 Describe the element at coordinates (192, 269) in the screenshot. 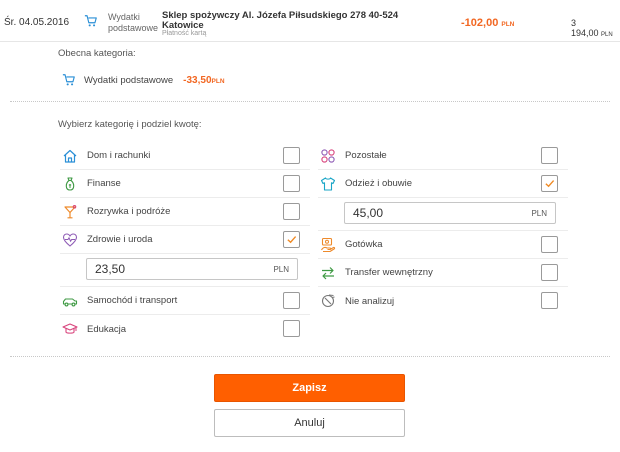

I see `split-amount-input-zdrowie: 23,50 PLN` at that location.